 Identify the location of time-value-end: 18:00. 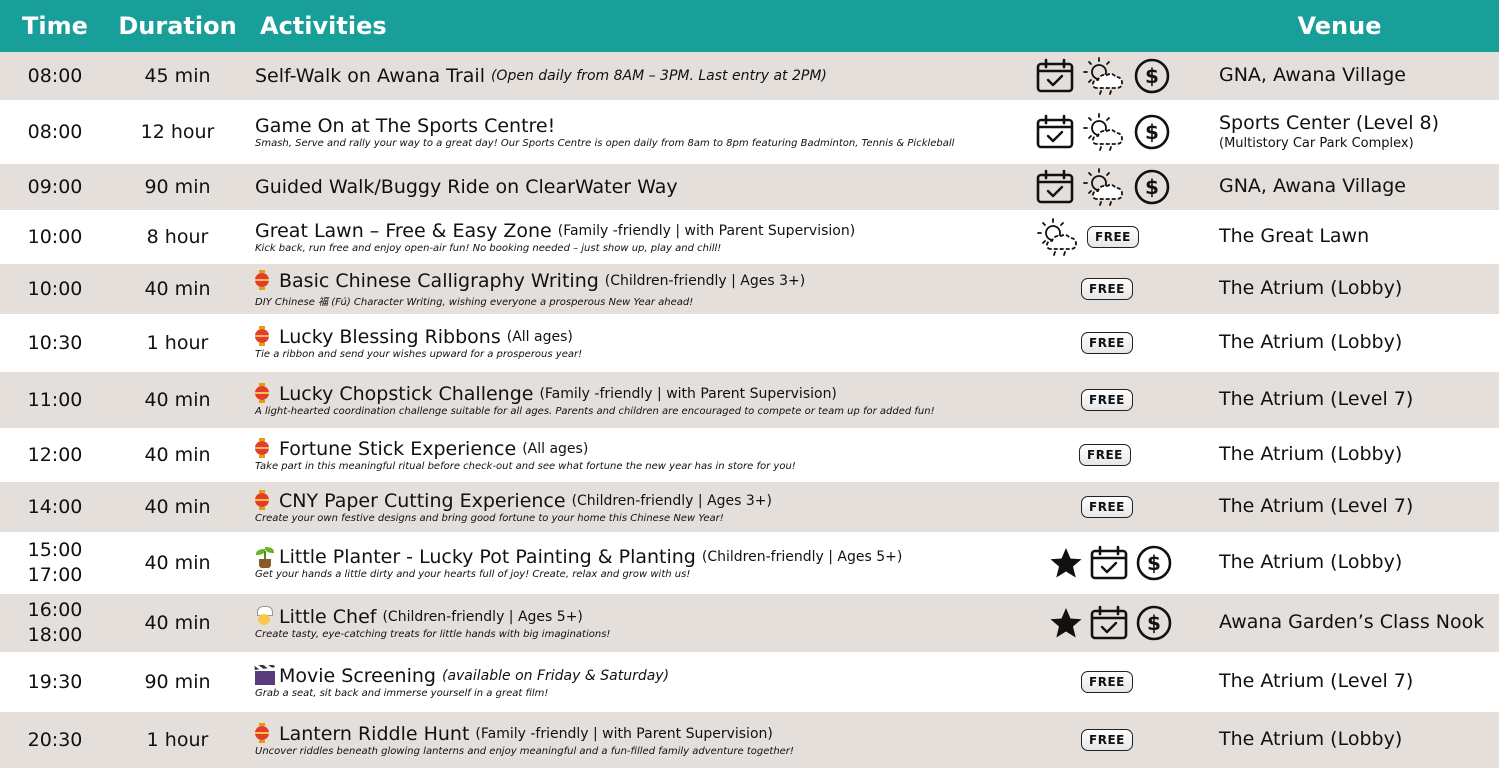
(55, 635).